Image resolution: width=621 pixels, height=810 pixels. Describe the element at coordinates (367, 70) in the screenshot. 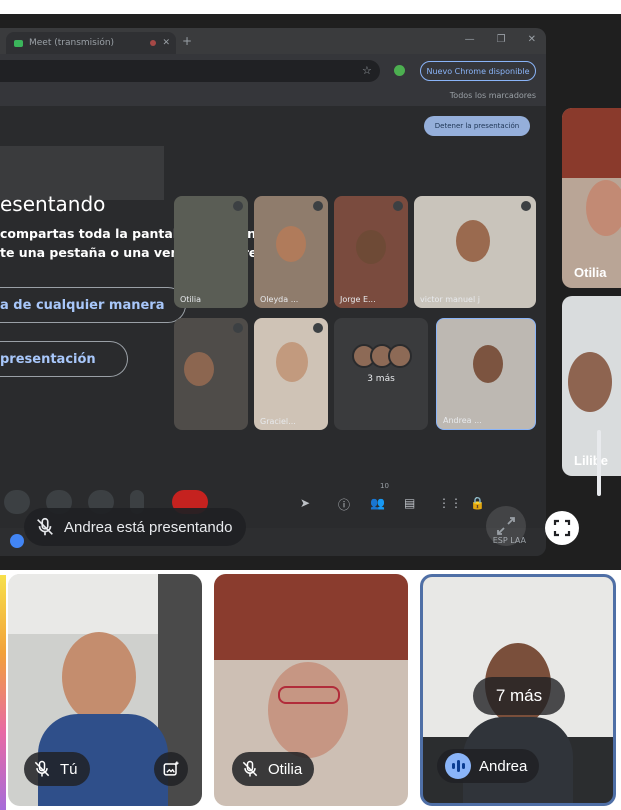

I see `star-icon: ☆` at that location.